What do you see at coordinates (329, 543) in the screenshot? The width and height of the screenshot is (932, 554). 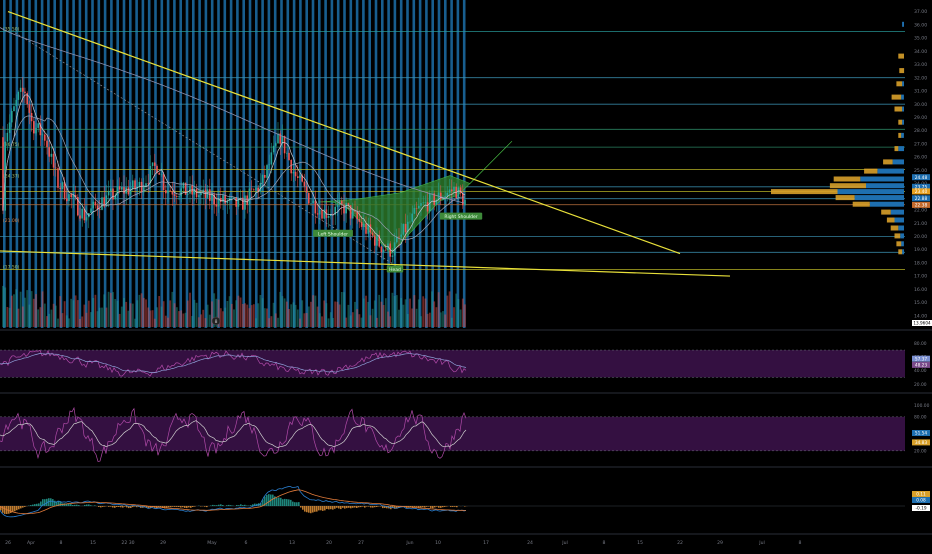 I see `time-tick-label: 20` at bounding box center [329, 543].